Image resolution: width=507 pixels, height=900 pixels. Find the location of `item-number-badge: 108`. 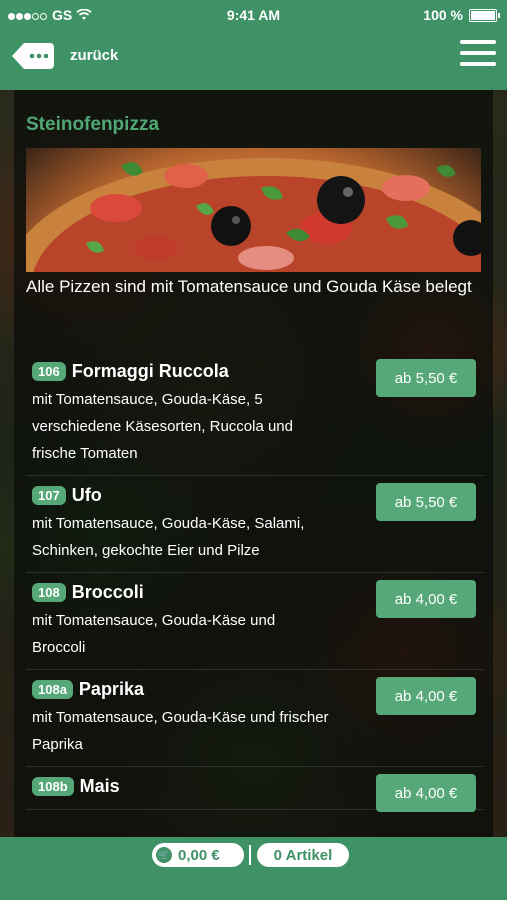

item-number-badge: 108 is located at coordinates (49, 592).